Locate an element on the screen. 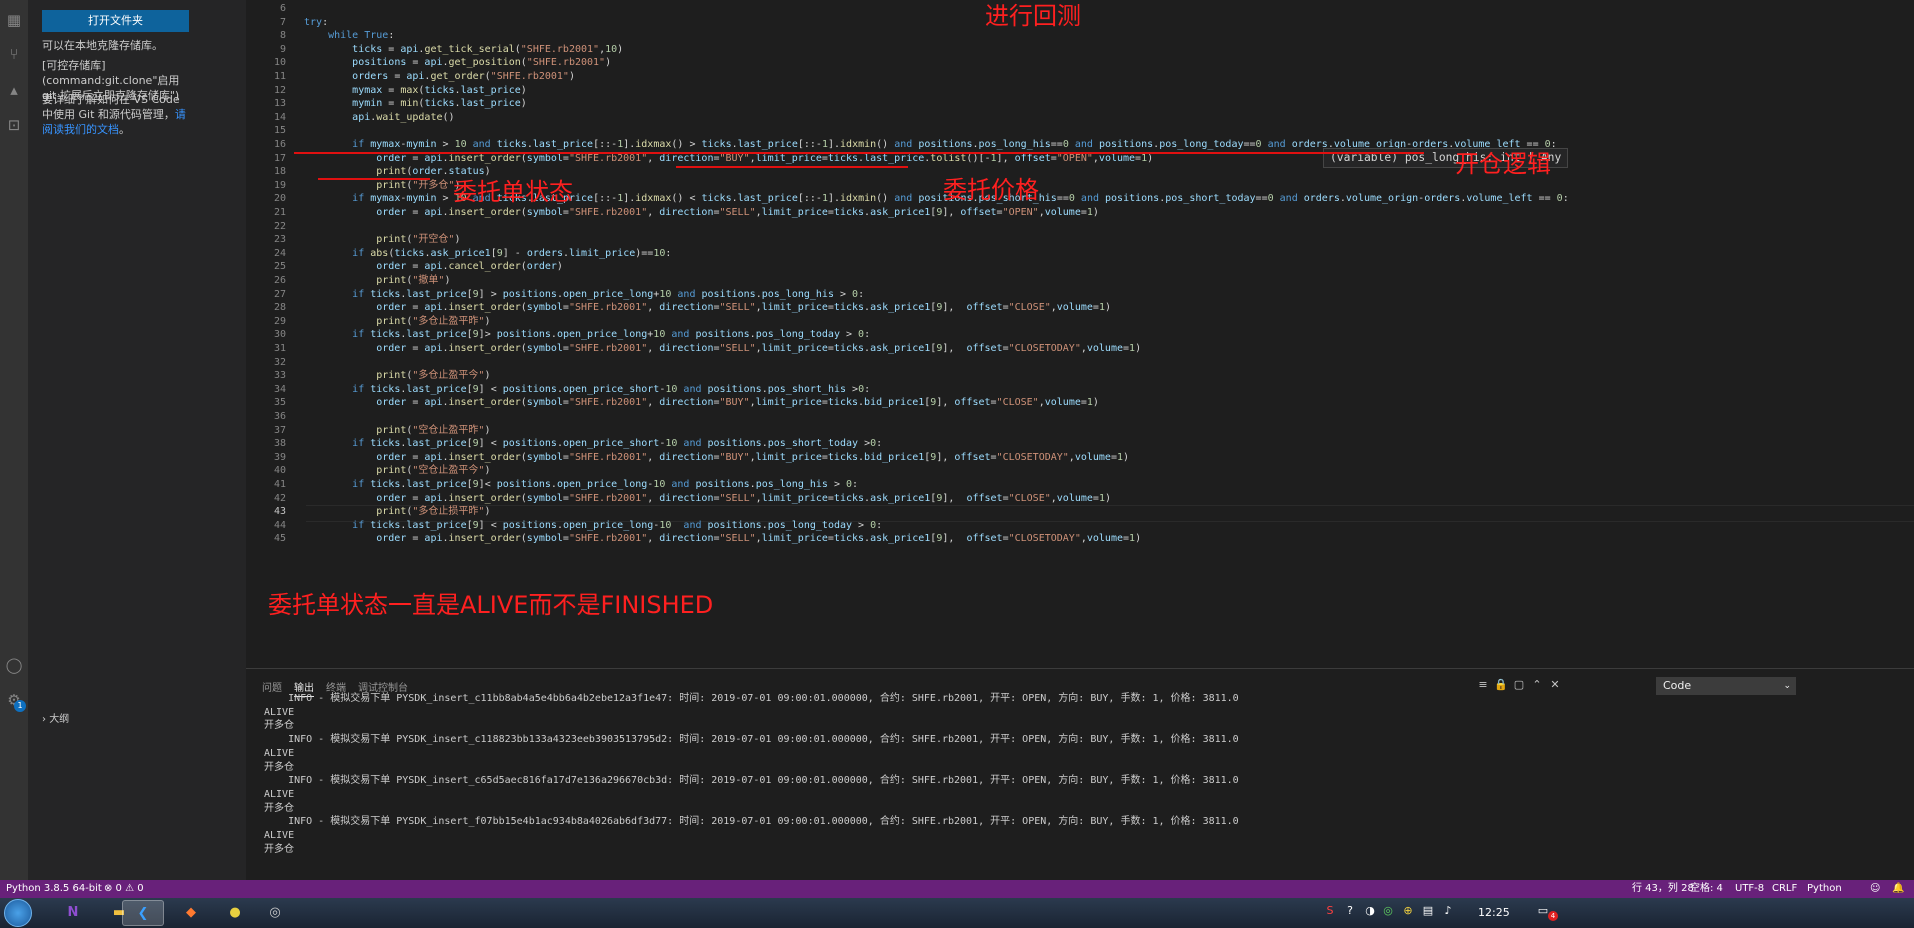  line-number: 16 is located at coordinates (266, 145).